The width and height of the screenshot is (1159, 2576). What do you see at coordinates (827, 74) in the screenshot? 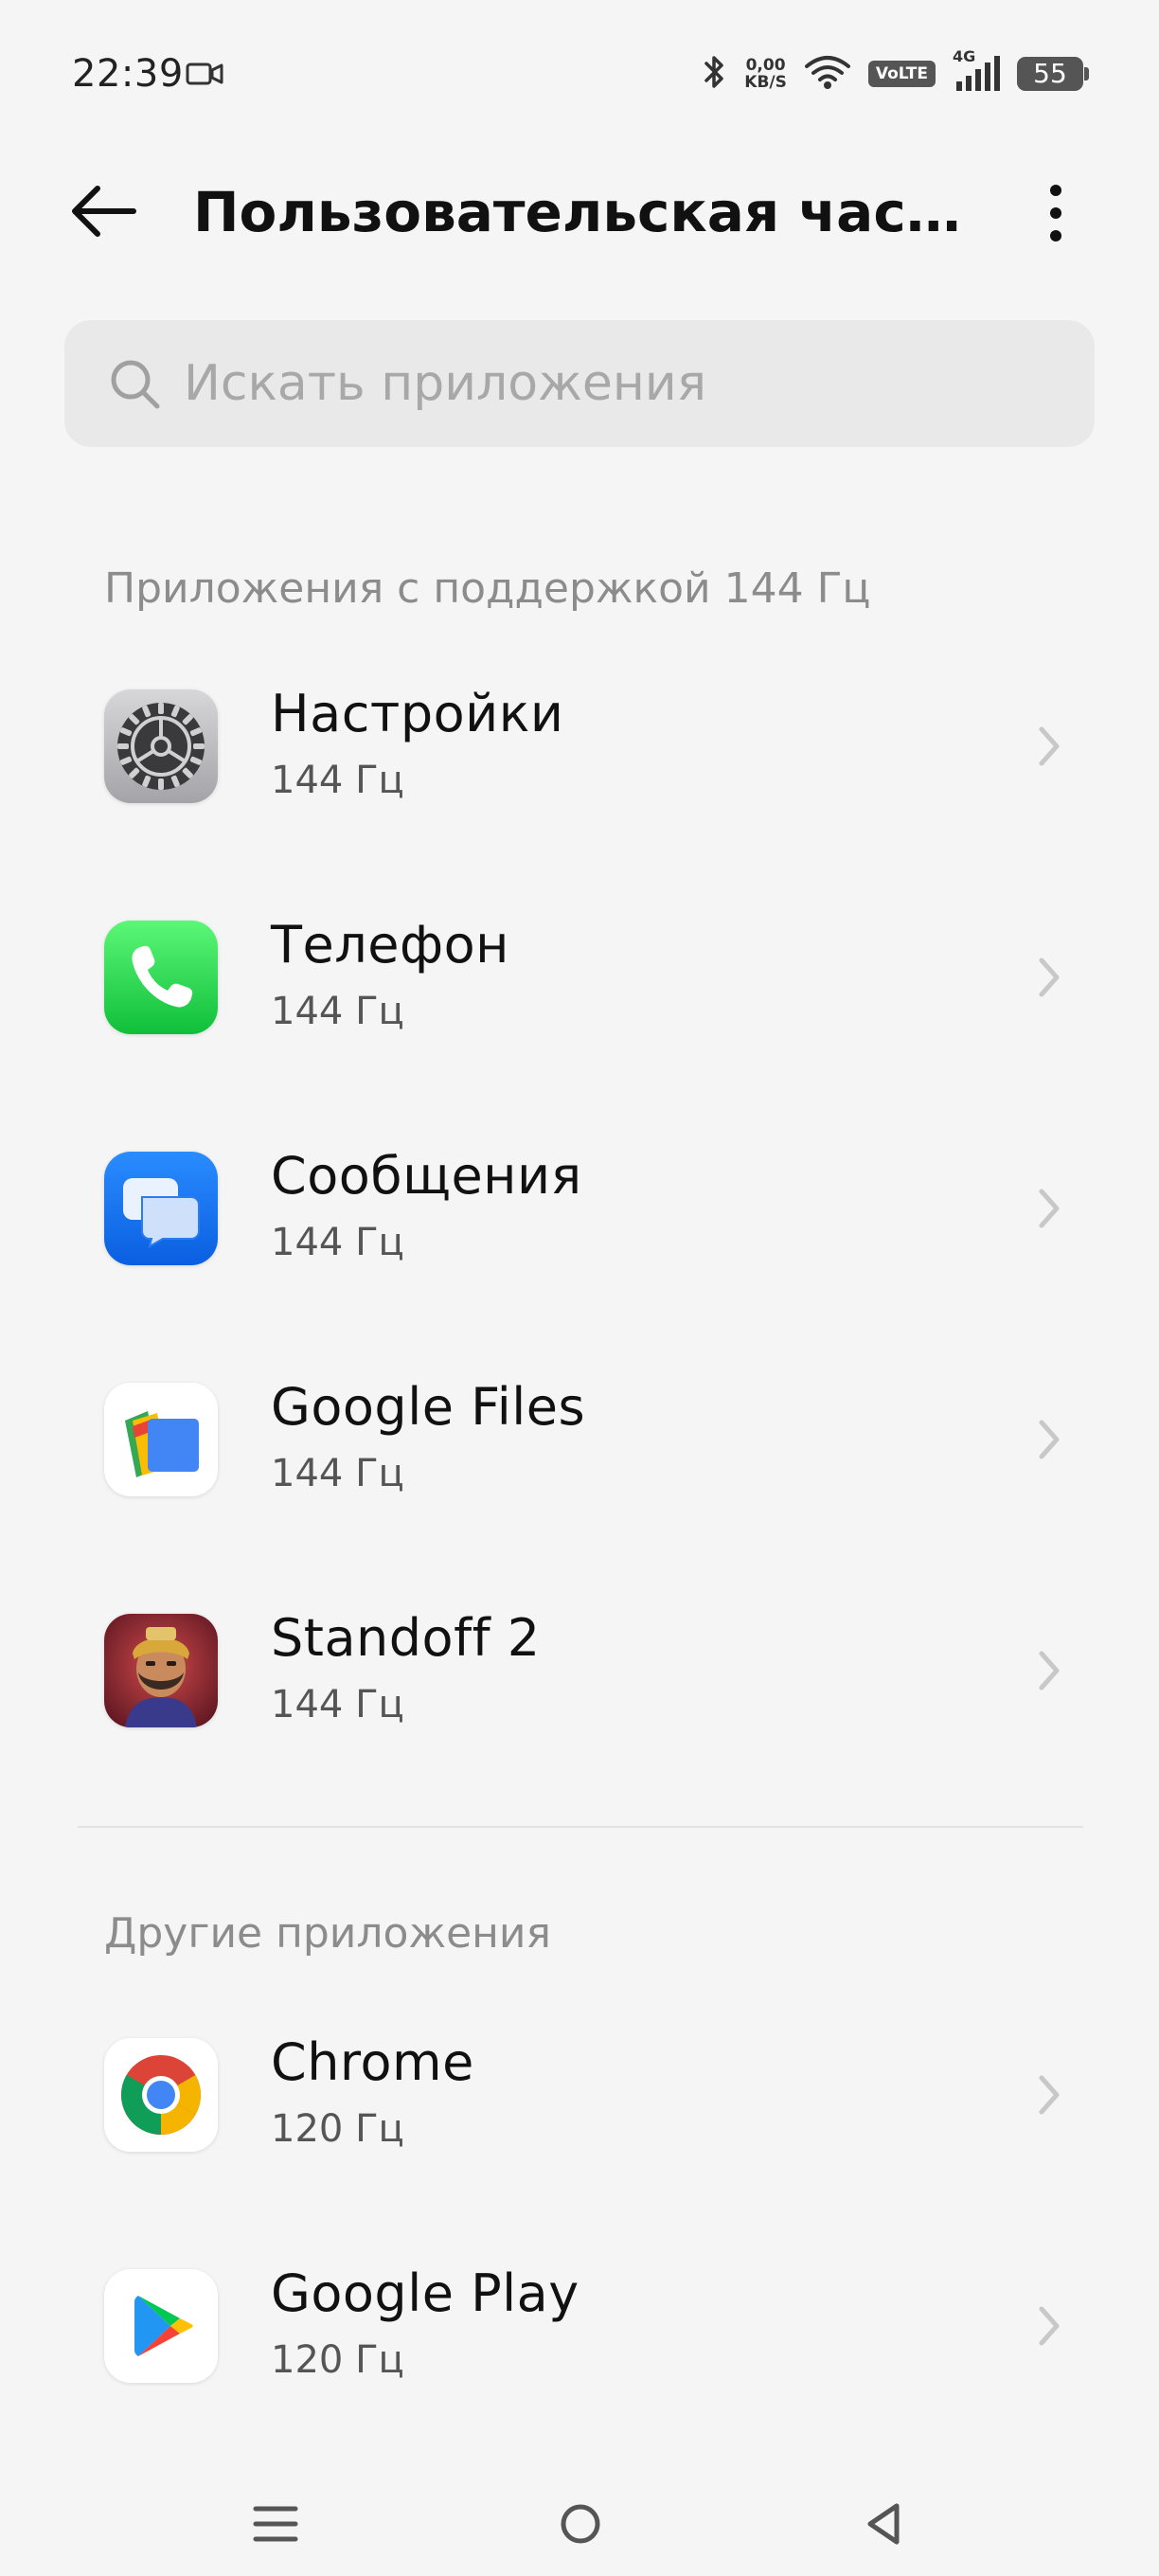
I see `wifi-icon` at bounding box center [827, 74].